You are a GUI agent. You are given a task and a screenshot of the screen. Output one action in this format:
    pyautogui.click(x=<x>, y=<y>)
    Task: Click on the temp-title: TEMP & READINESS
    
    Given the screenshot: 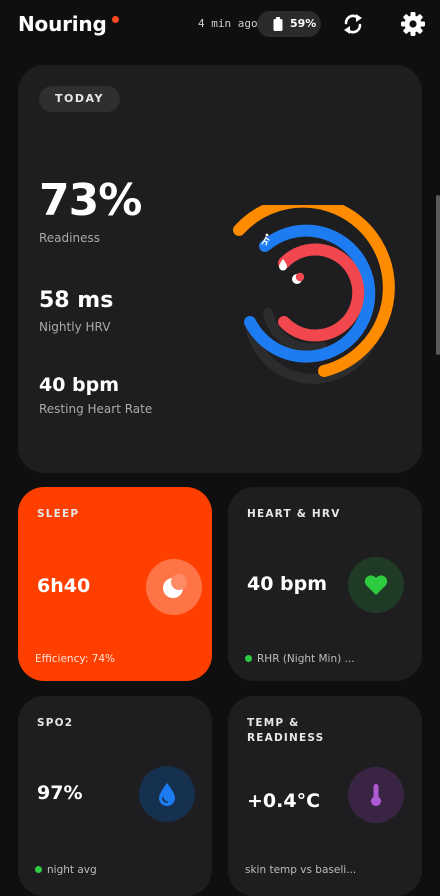 What is the action you would take?
    pyautogui.click(x=286, y=730)
    